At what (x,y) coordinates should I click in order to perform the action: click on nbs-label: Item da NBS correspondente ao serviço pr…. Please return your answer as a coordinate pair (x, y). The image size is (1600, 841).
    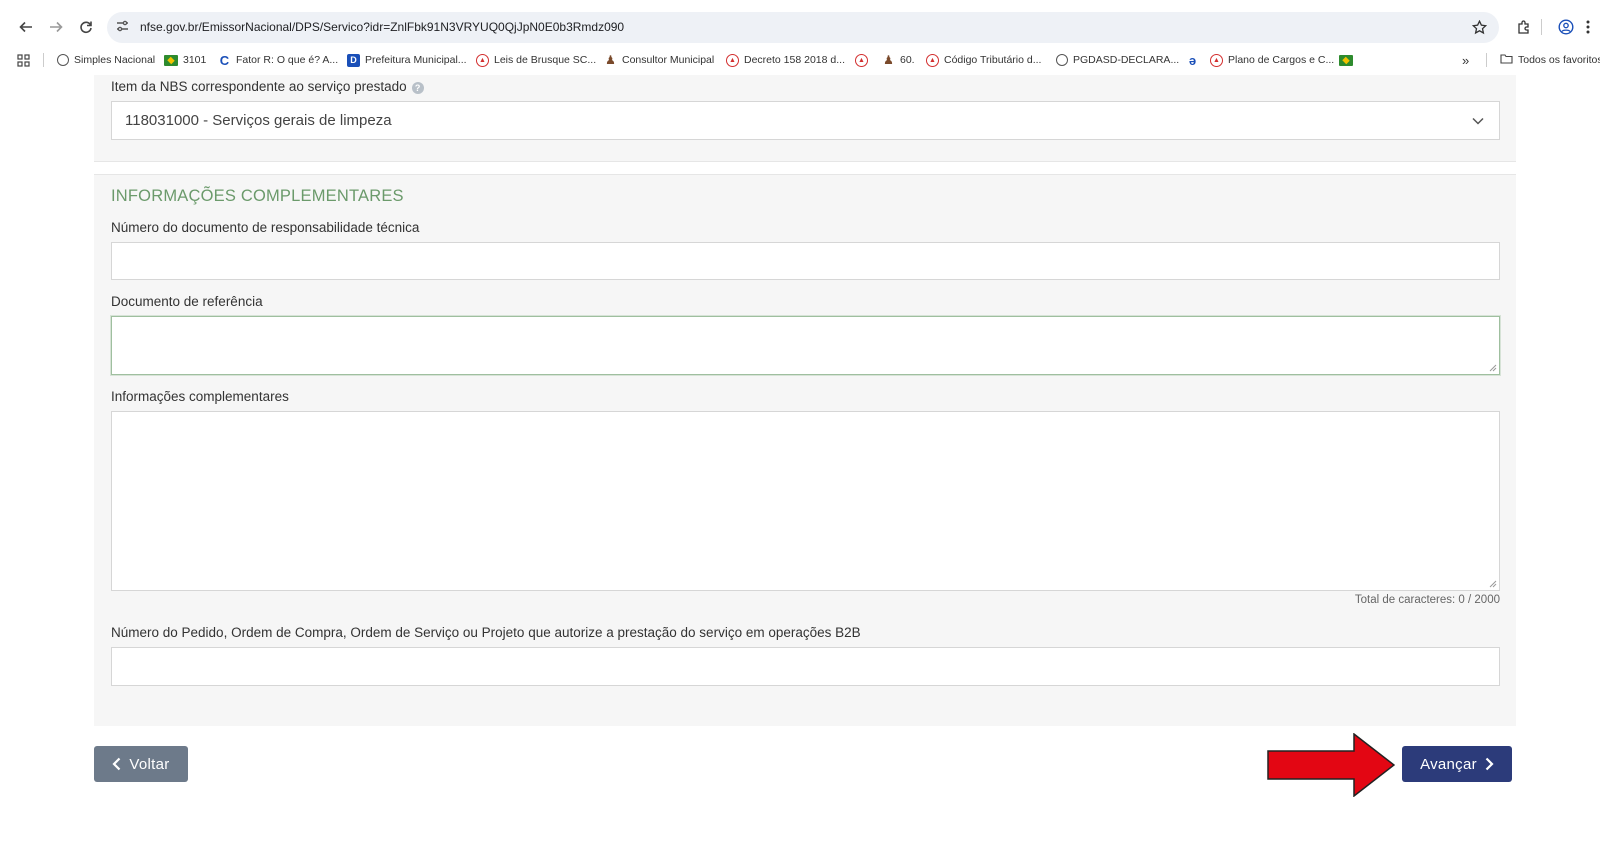
    Looking at the image, I should click on (267, 86).